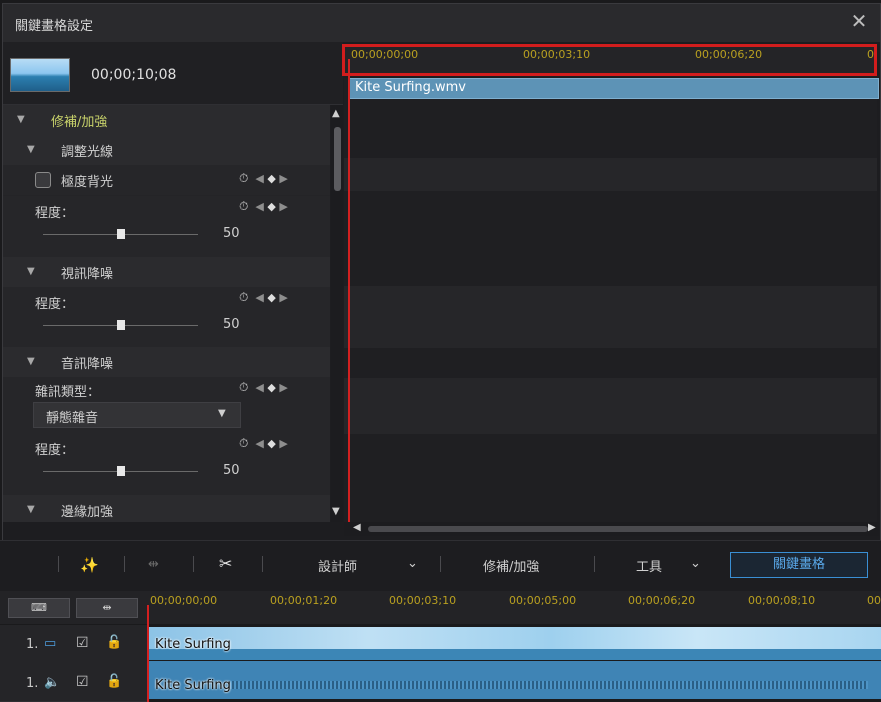  What do you see at coordinates (441, 23) in the screenshot?
I see `dialog-titlebar: 關鍵畫格設定 ✕` at bounding box center [441, 23].